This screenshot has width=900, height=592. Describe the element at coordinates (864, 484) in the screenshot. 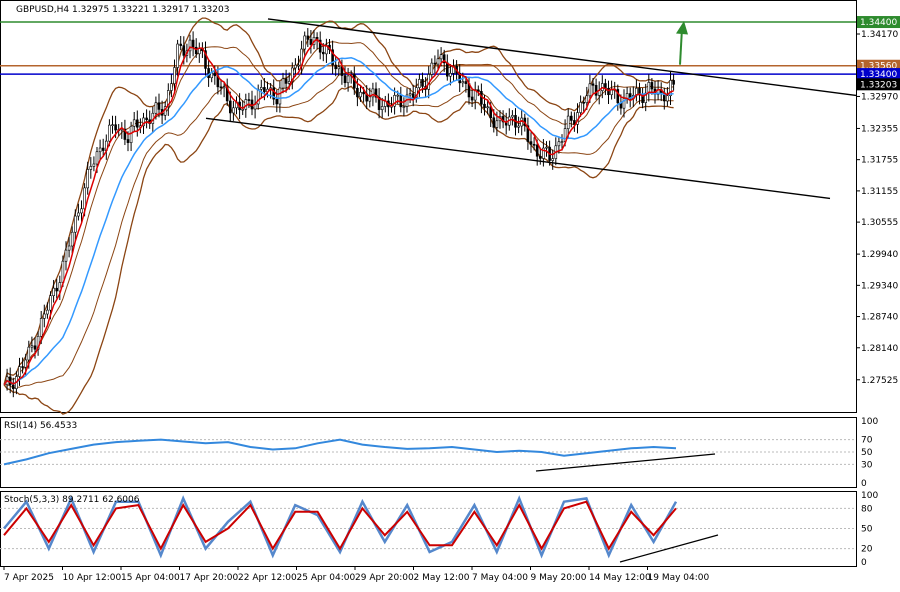

I see `osc-tick-label: 0` at that location.